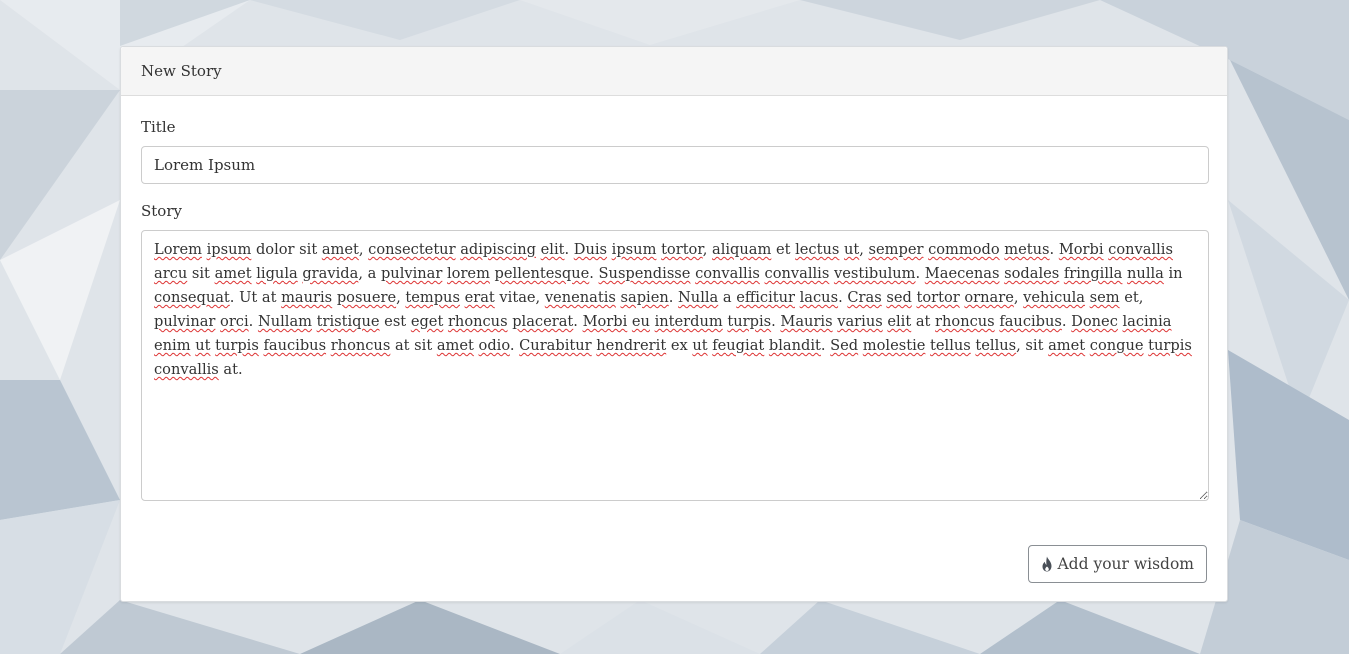  What do you see at coordinates (688, 321) in the screenshot?
I see `misspelled-word: interdum` at bounding box center [688, 321].